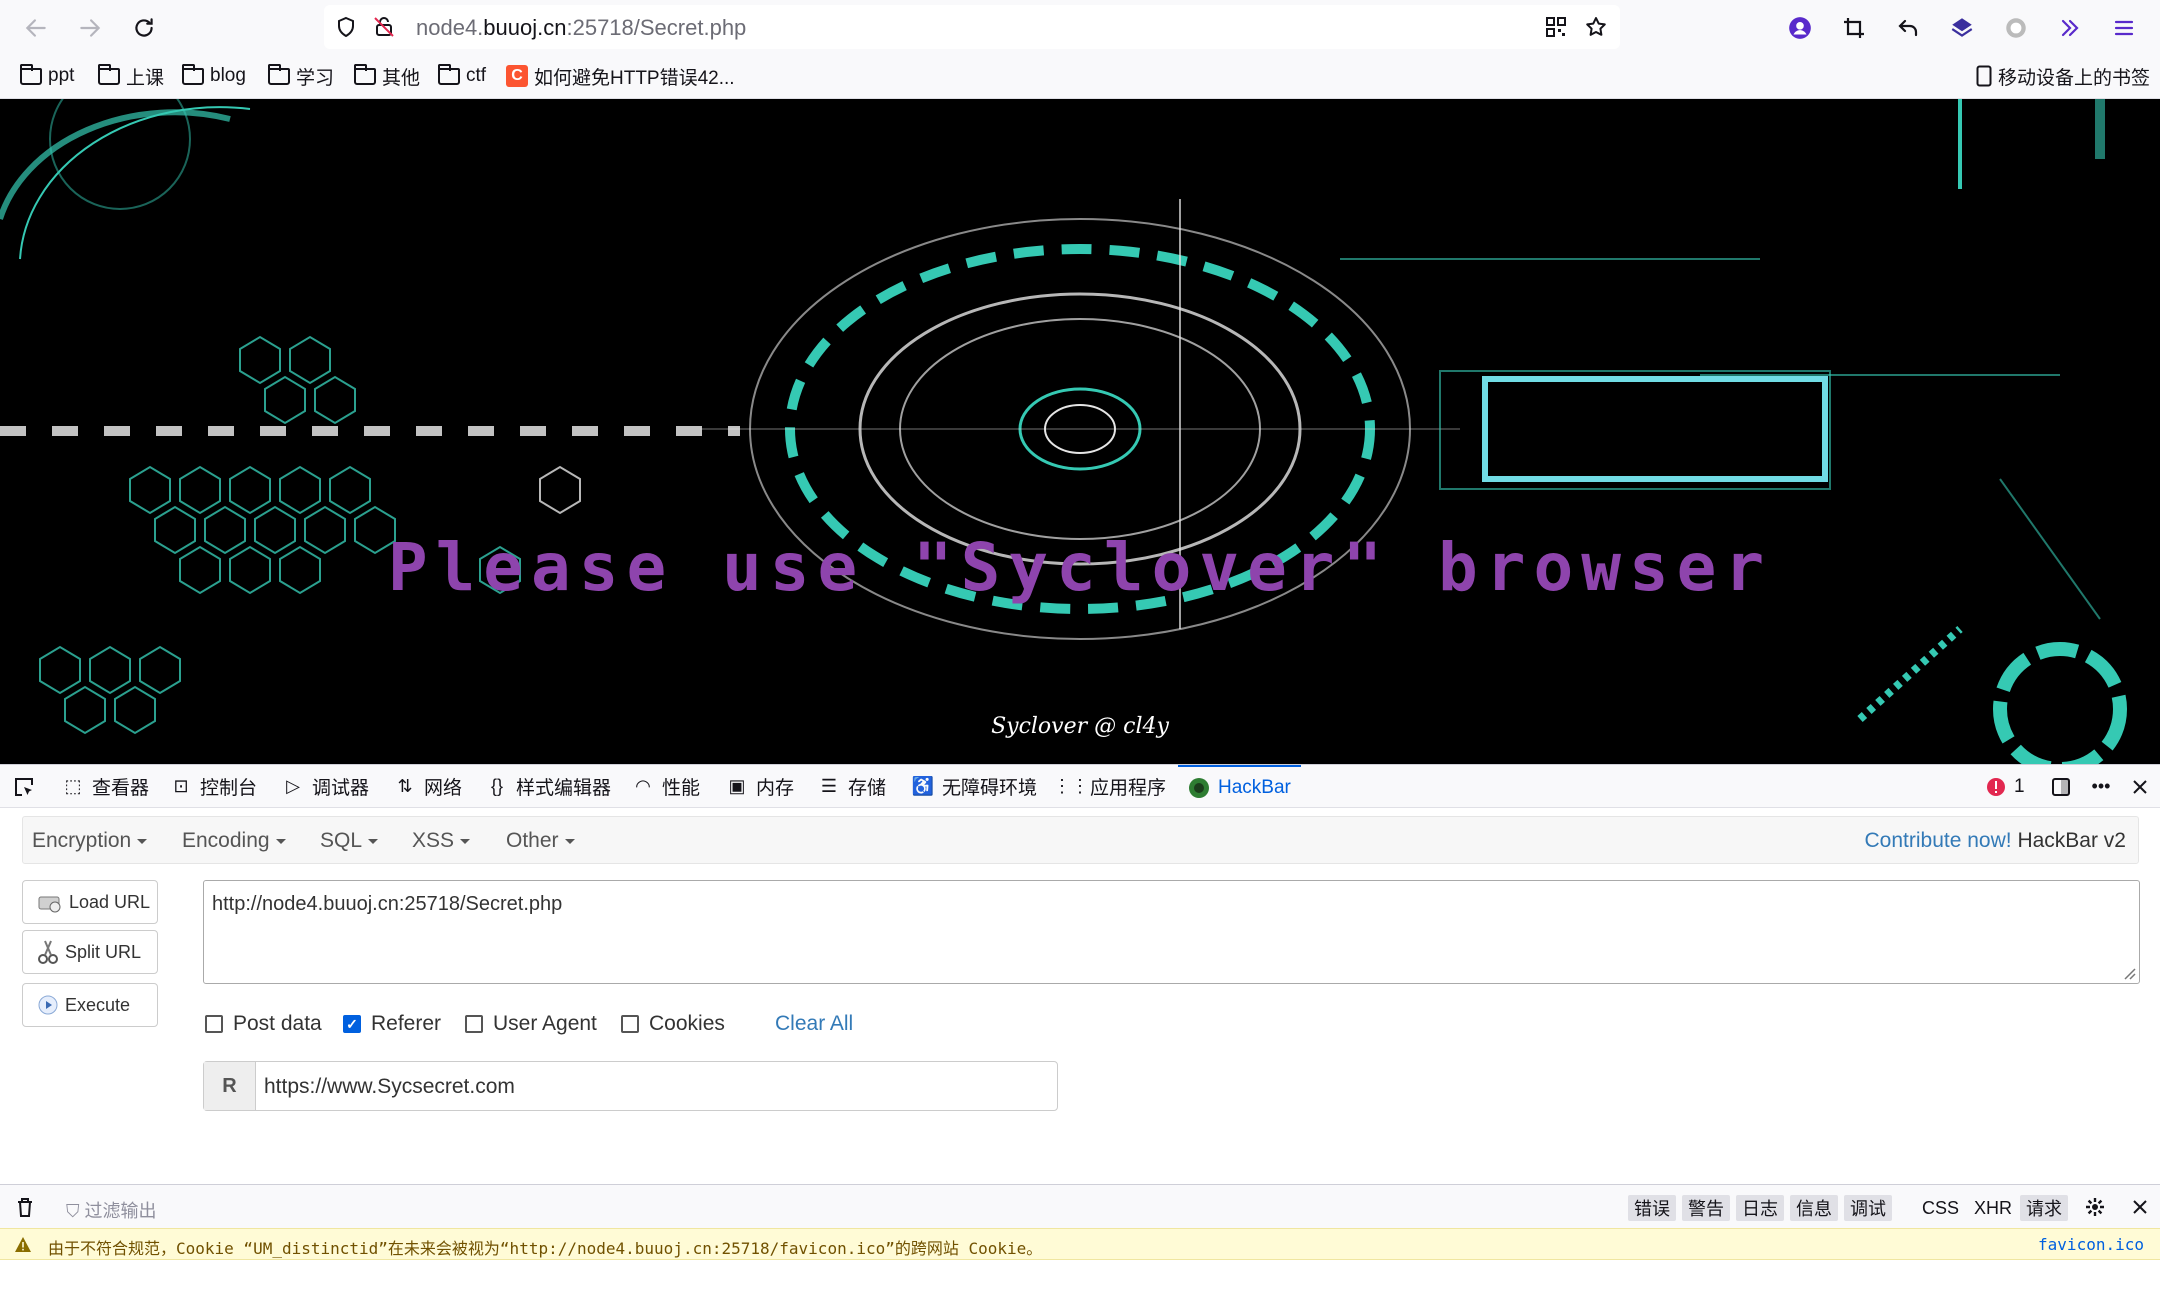 This screenshot has width=2160, height=1291. Describe the element at coordinates (387, 76) in the screenshot. I see `bookmark-other: 其他` at that location.